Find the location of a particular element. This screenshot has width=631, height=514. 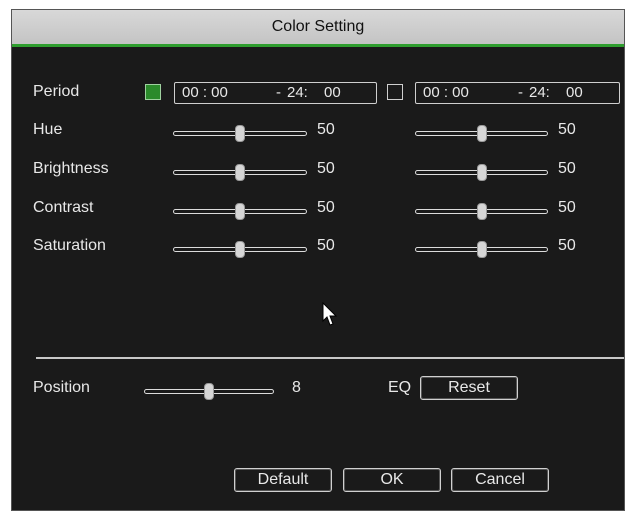

period-1-time-range: 00 : 00 - 24: 00 is located at coordinates (275, 93).